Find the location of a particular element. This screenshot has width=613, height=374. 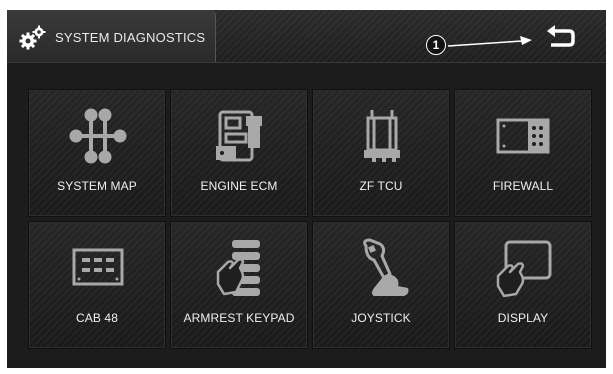

title-tab: SYSTEM DIAGNOSTICS is located at coordinates (111, 36).